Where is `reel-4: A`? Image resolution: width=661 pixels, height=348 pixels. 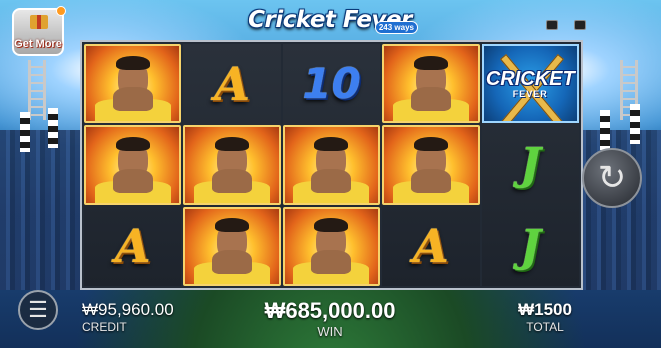 reel-4: A is located at coordinates (431, 165).